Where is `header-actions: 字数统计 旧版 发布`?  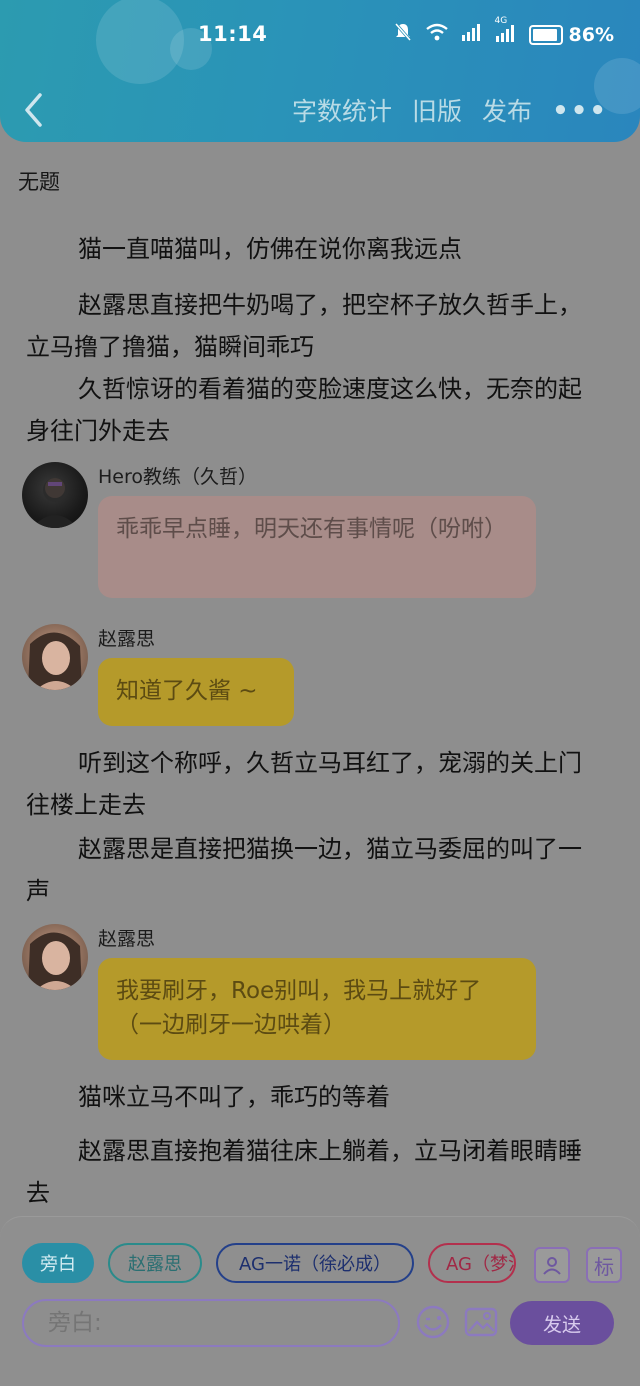
header-actions: 字数统计 旧版 发布 is located at coordinates (412, 110).